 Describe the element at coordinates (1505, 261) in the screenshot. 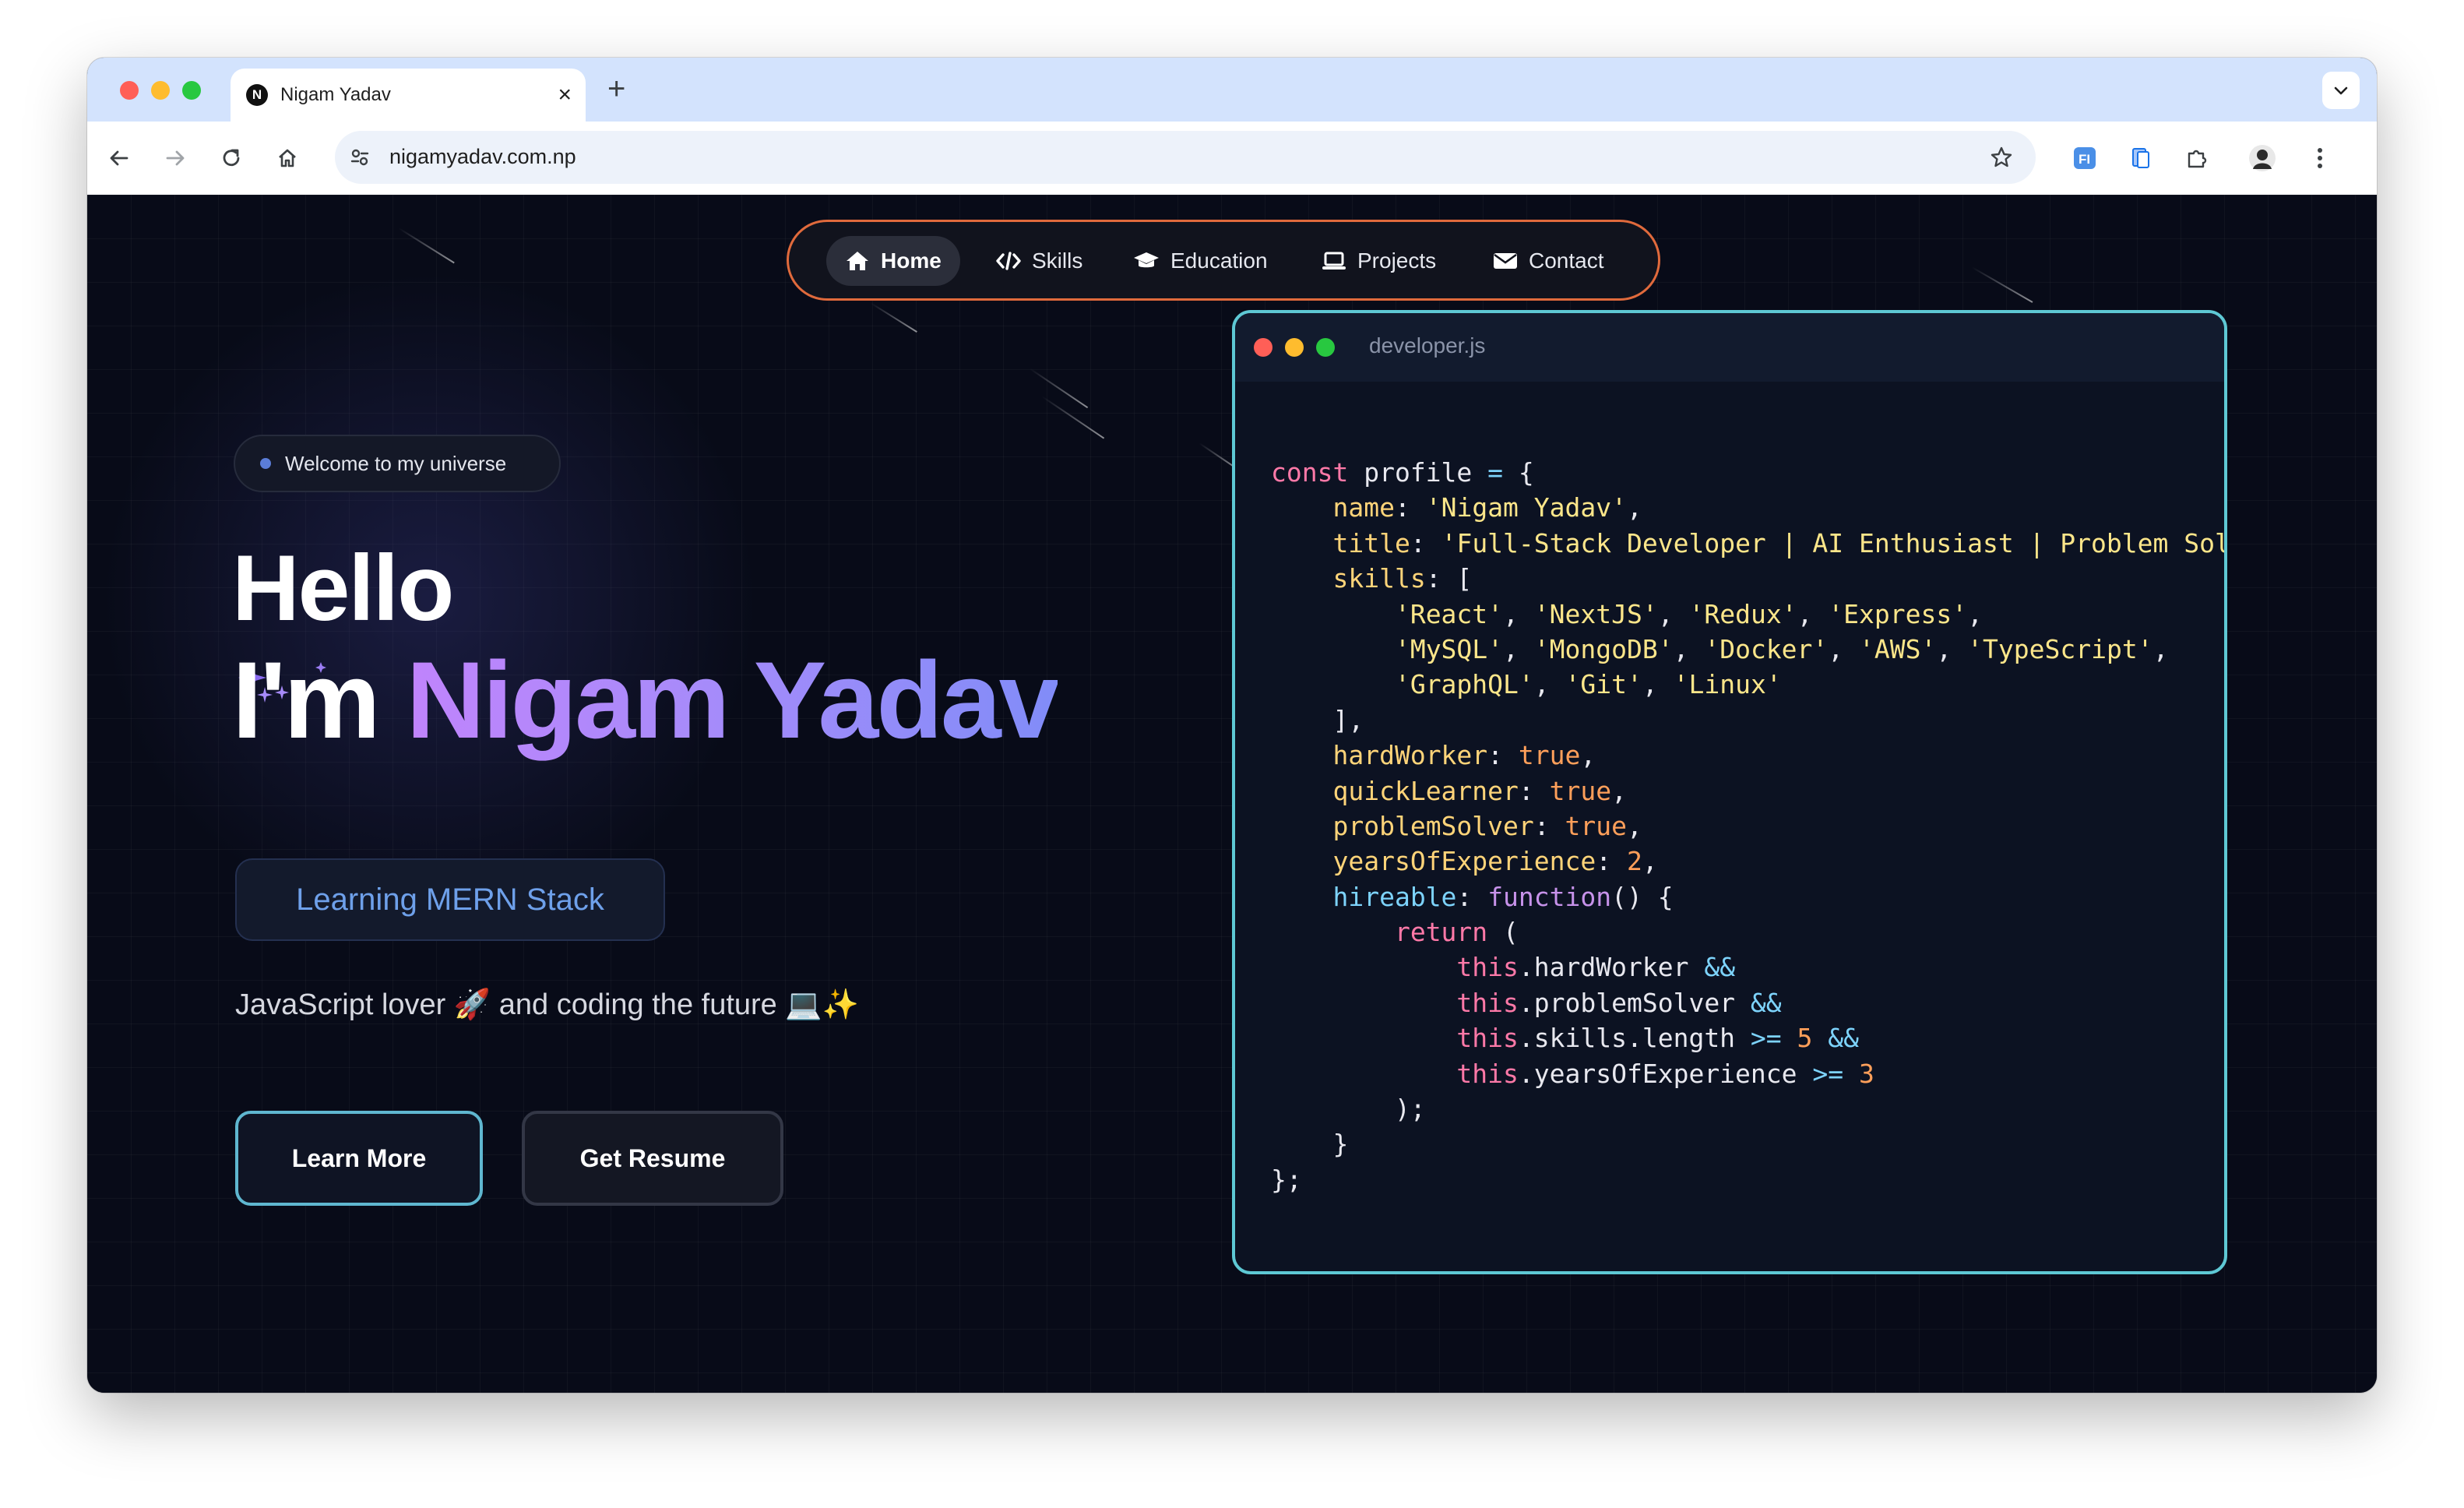

I see `envelope-icon` at that location.